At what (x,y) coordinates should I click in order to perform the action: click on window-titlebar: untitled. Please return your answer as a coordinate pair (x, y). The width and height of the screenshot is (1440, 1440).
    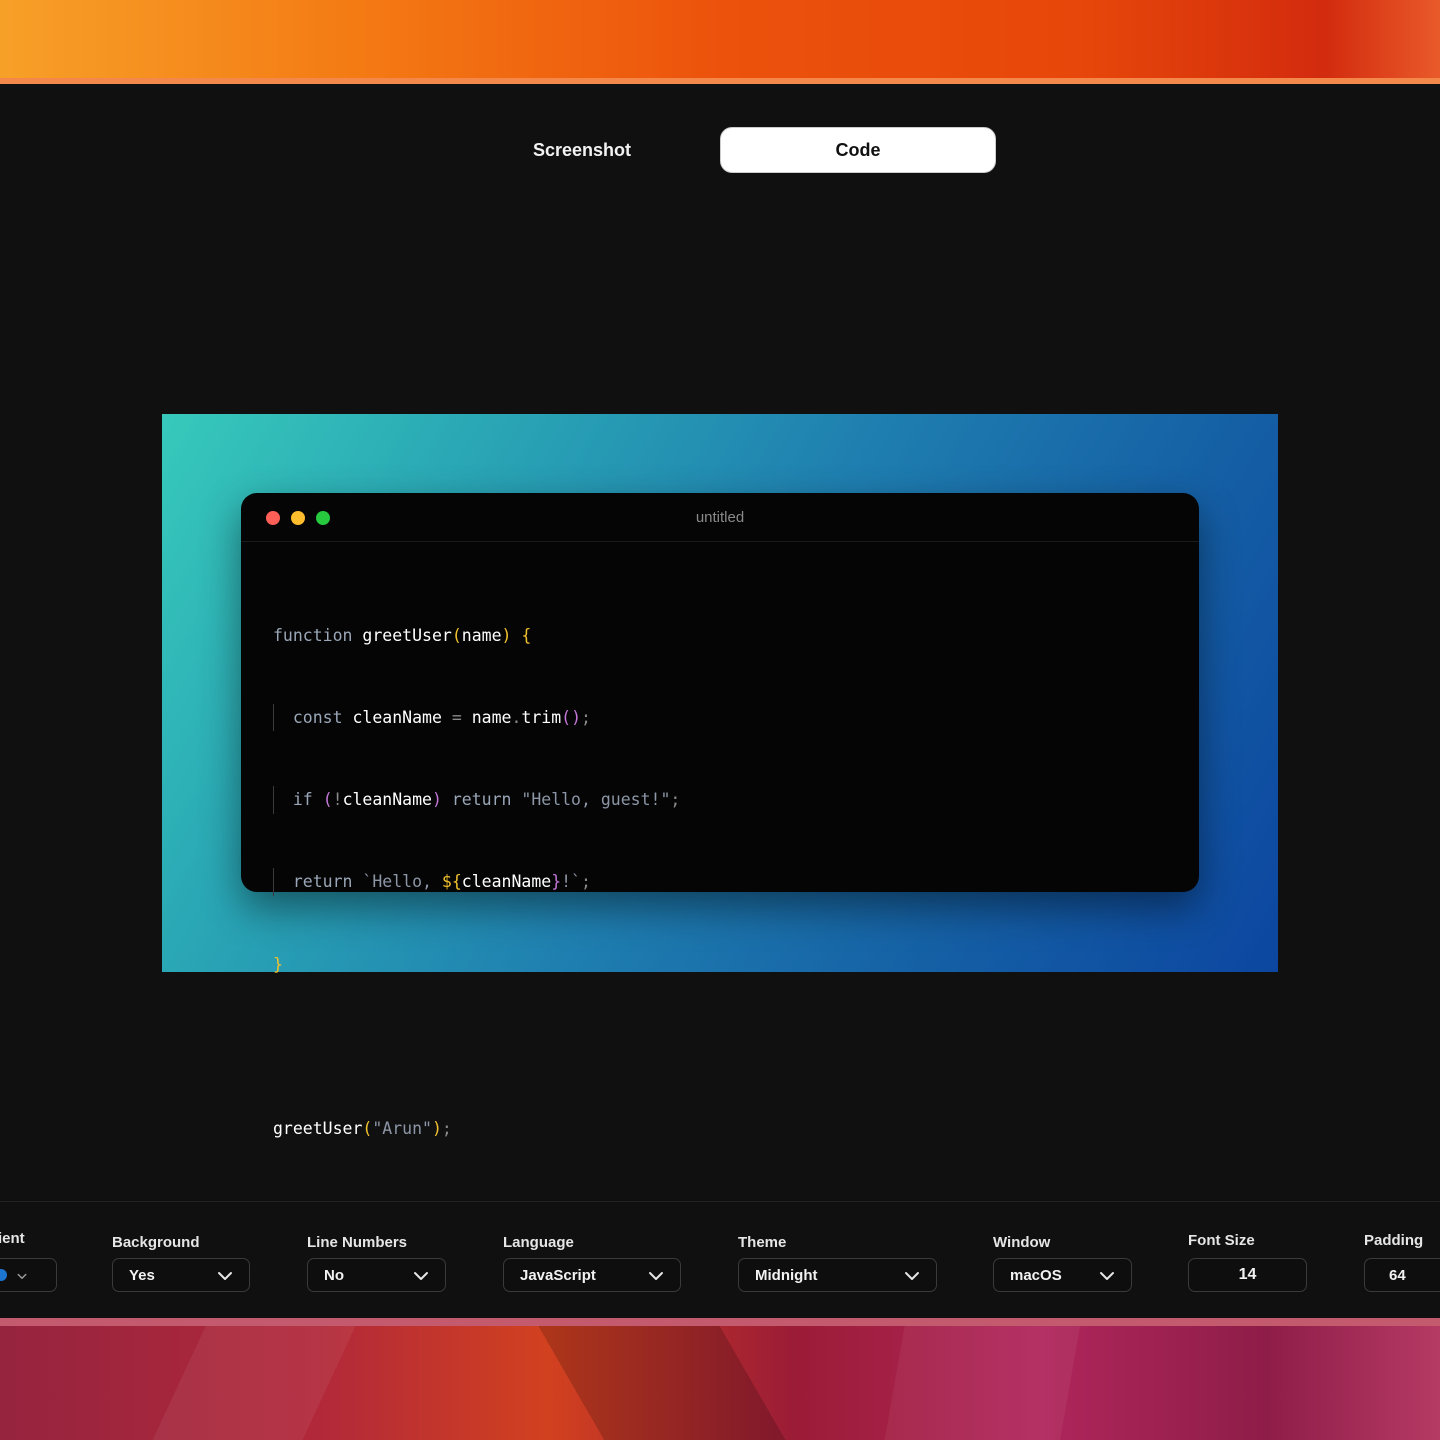
    Looking at the image, I should click on (720, 517).